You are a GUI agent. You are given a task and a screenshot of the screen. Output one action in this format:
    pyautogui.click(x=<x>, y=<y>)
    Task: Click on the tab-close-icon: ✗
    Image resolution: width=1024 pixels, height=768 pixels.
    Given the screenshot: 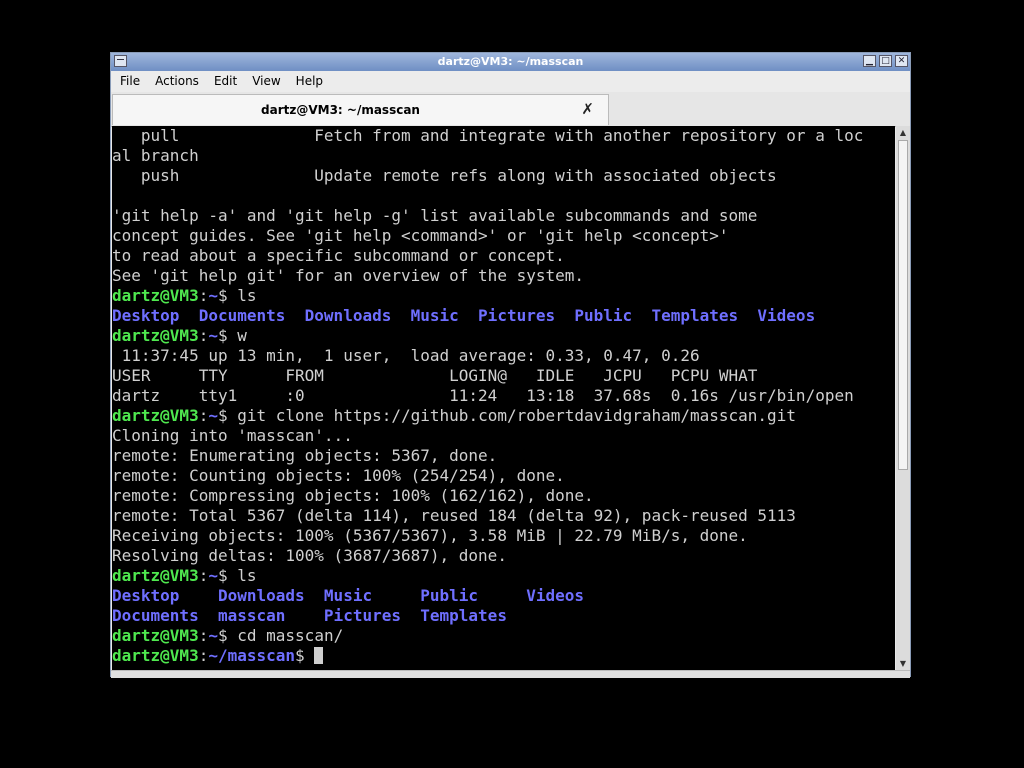 What is the action you would take?
    pyautogui.click(x=587, y=109)
    